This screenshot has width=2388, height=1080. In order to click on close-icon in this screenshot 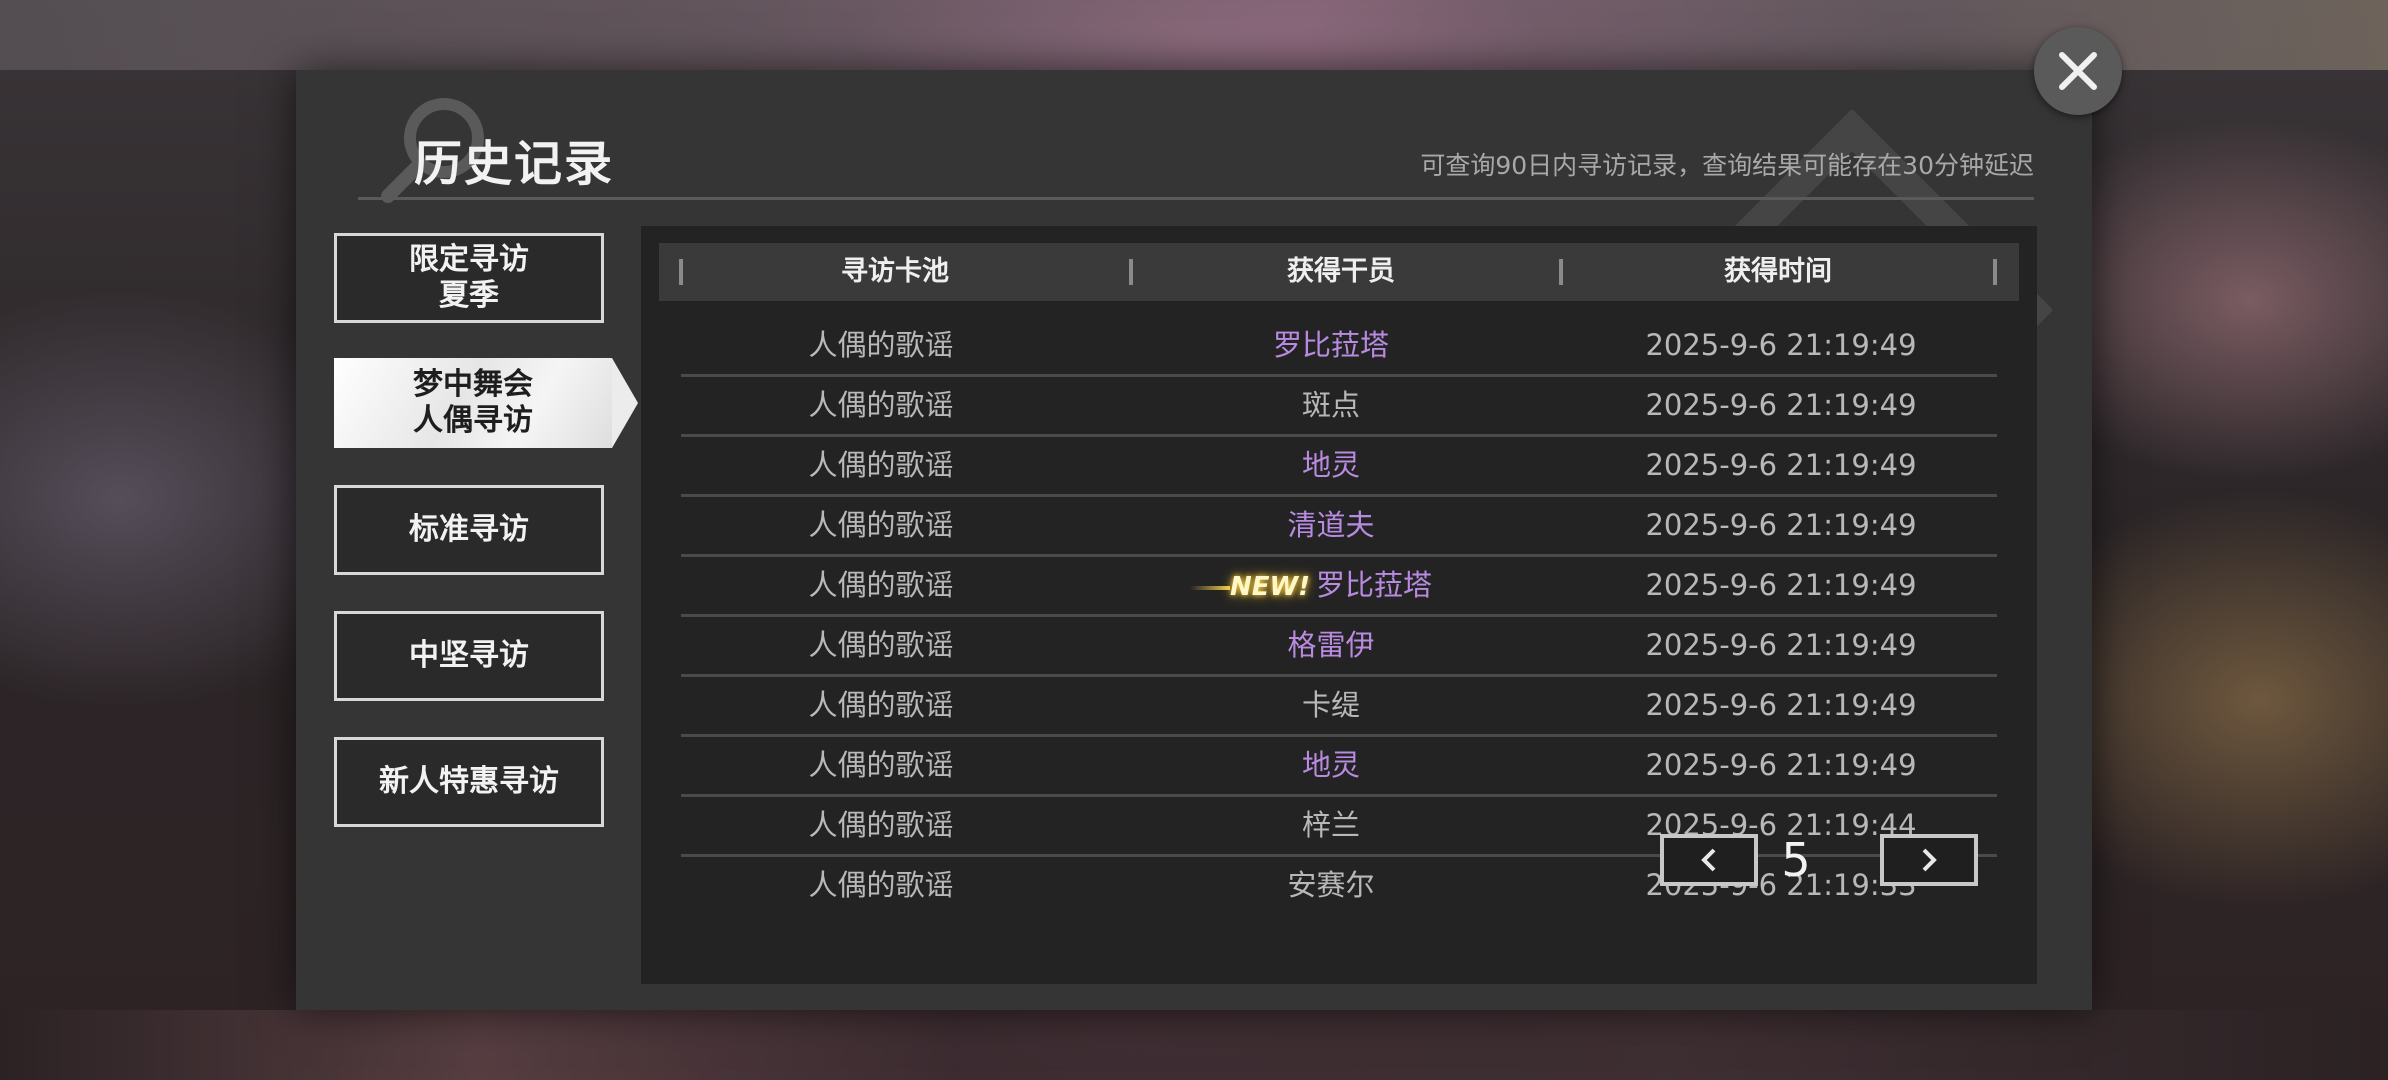, I will do `click(2078, 71)`.